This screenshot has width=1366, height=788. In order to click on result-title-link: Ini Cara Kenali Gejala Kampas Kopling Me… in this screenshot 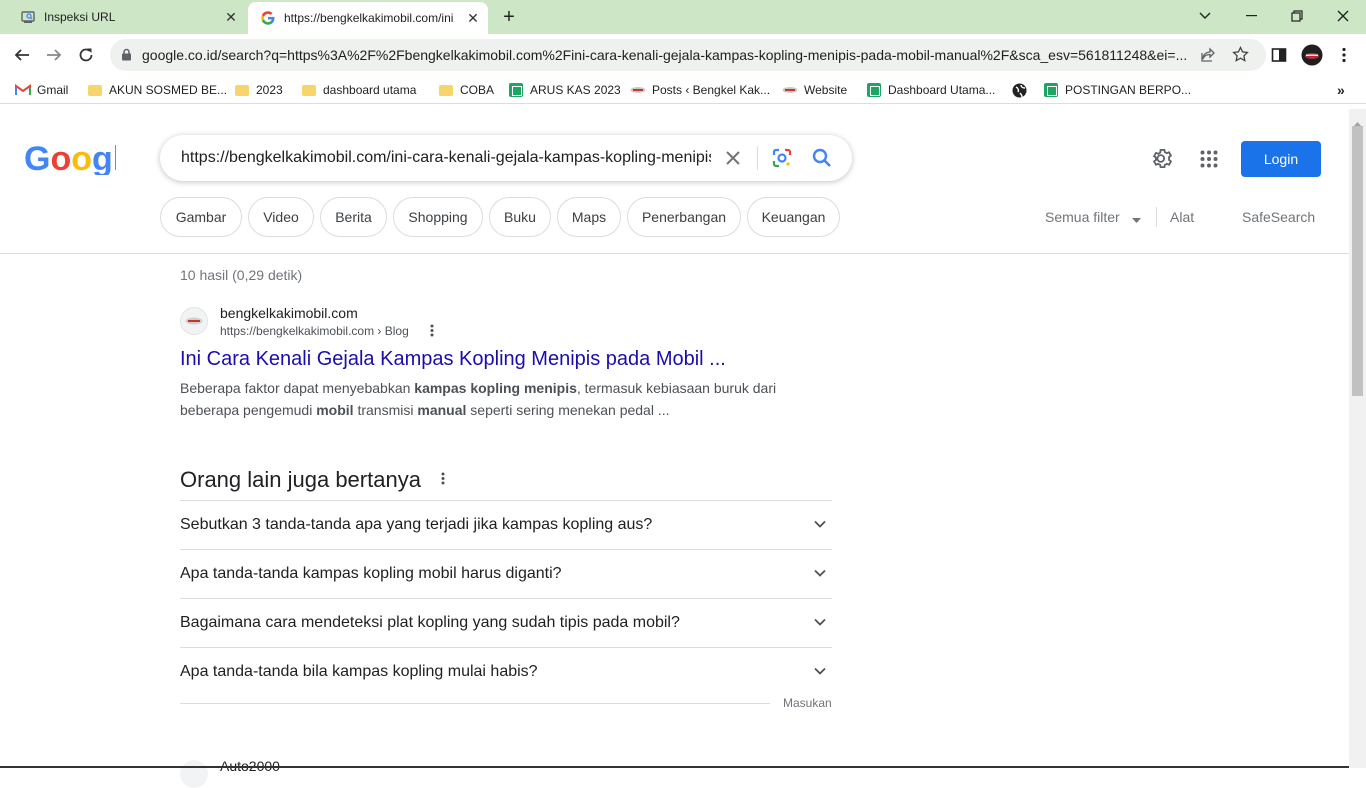, I will do `click(453, 359)`.